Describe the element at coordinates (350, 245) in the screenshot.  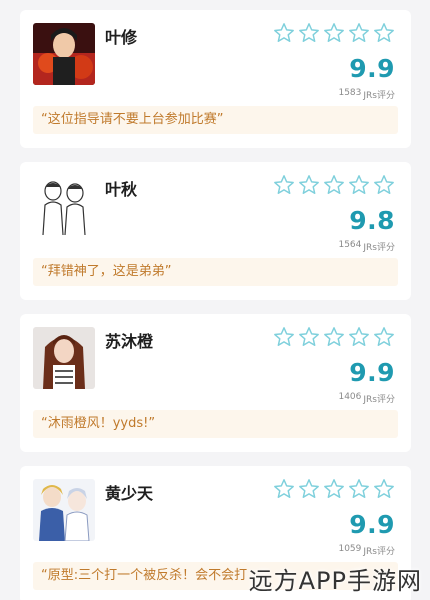
I see `rating-count-number: 1564` at that location.